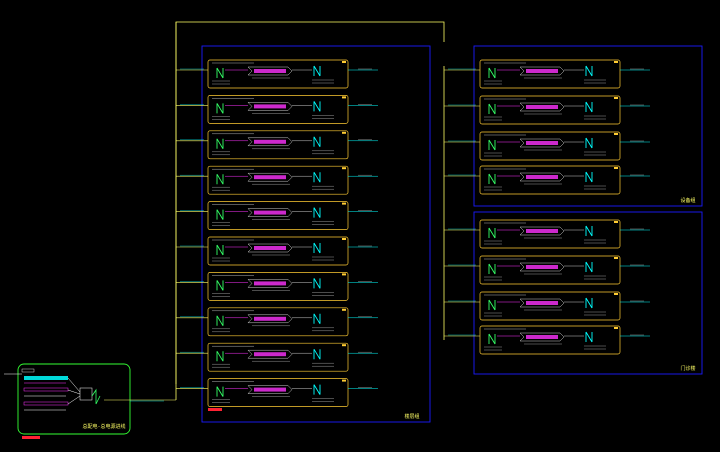 Image resolution: width=720 pixels, height=452 pixels. What do you see at coordinates (411, 416) in the screenshot?
I see `group-label-floors: 楼层组` at bounding box center [411, 416].